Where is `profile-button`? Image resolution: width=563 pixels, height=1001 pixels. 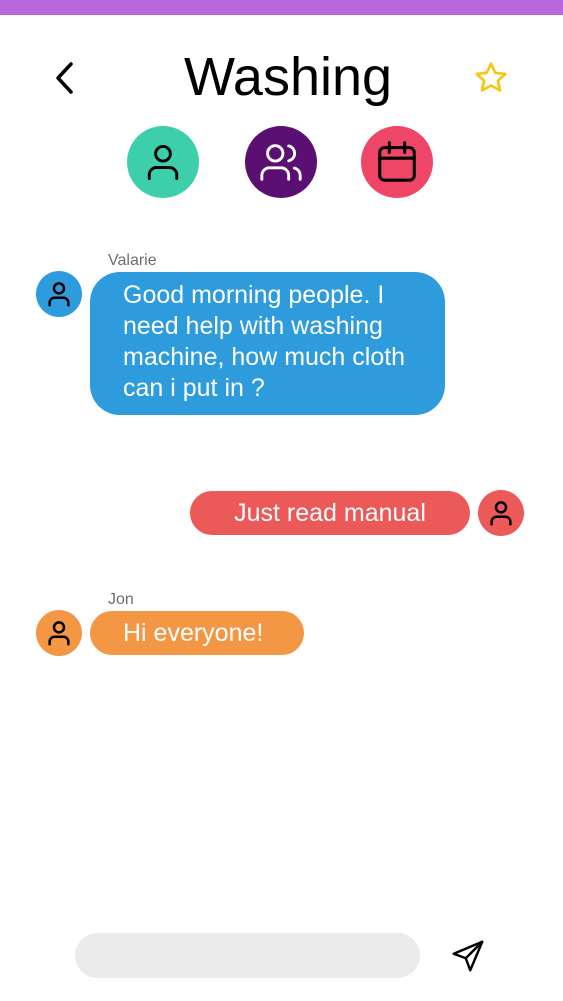 profile-button is located at coordinates (163, 162).